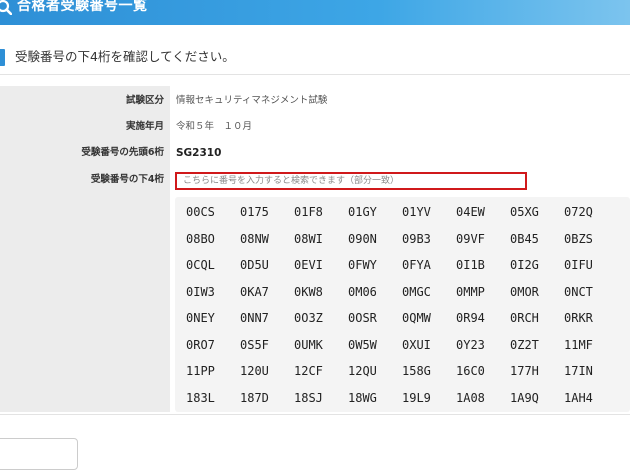 The height and width of the screenshot is (470, 630). I want to click on code-item: 09B3, so click(416, 238).